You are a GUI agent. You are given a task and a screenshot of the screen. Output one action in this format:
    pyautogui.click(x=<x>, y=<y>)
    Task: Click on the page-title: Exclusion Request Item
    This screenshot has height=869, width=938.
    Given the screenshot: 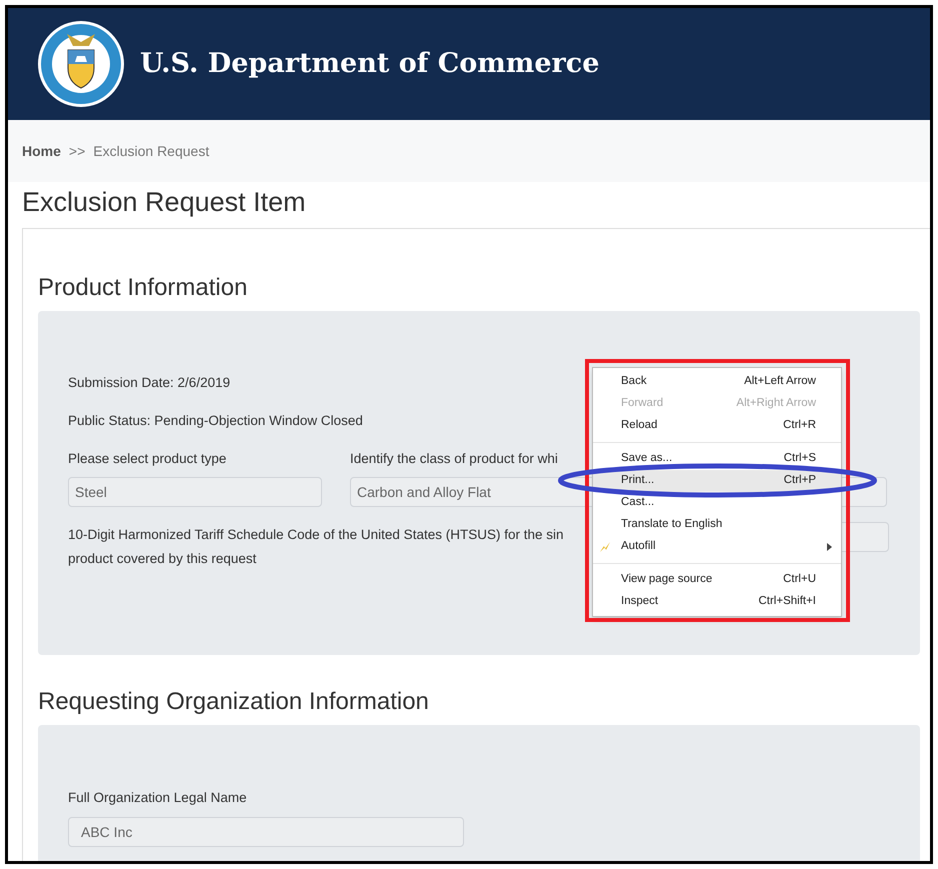 What is the action you would take?
    pyautogui.click(x=164, y=202)
    